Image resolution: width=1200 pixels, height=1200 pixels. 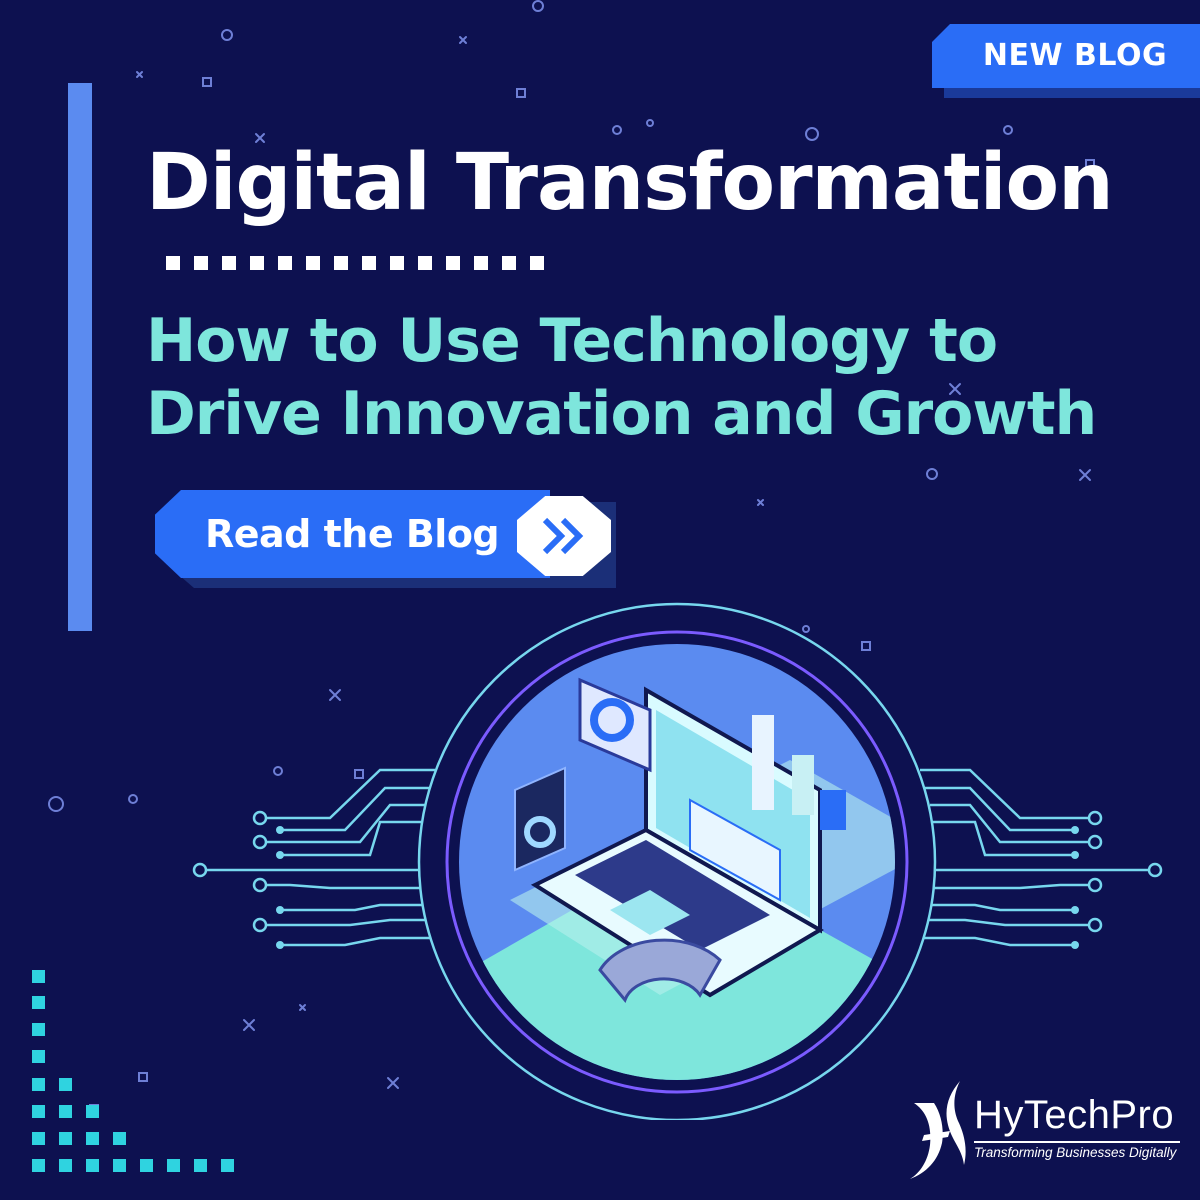 What do you see at coordinates (938, 1130) in the screenshot?
I see `logo-mark-icon` at bounding box center [938, 1130].